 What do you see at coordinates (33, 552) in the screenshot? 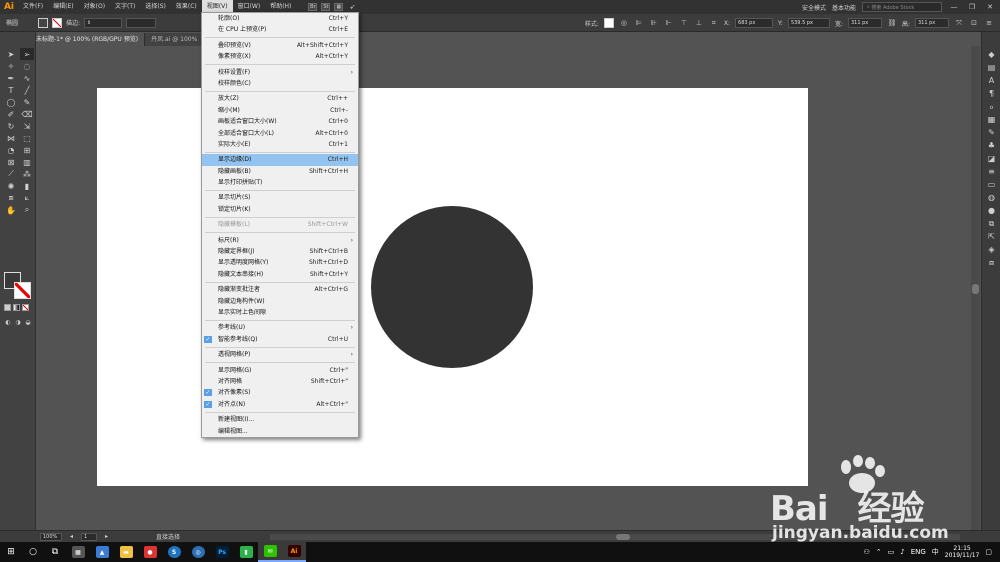
I see `cortana-icon: ○` at bounding box center [33, 552].